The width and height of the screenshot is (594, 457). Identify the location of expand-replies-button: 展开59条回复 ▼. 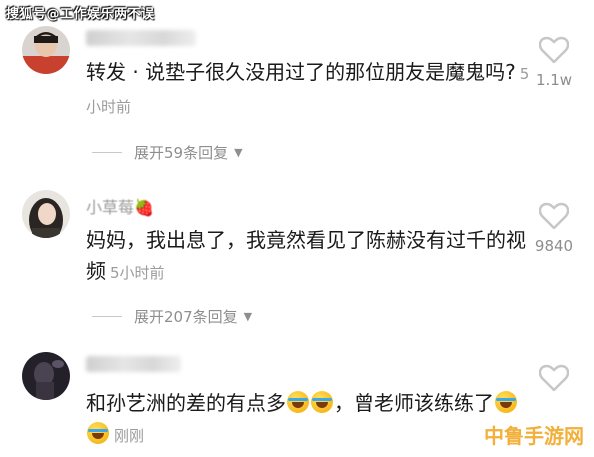
(167, 152).